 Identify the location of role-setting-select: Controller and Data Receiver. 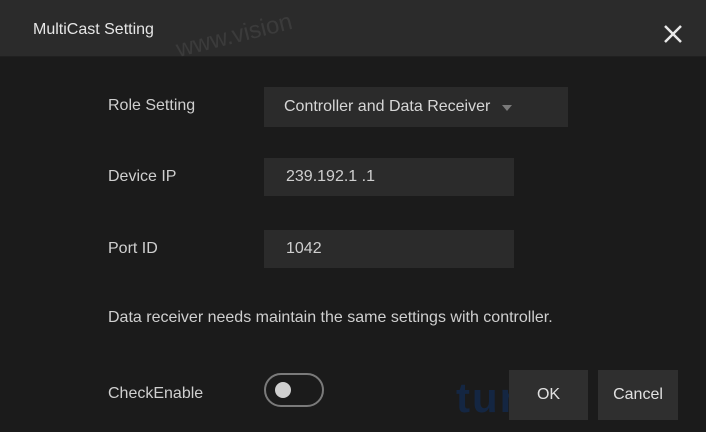
(416, 107).